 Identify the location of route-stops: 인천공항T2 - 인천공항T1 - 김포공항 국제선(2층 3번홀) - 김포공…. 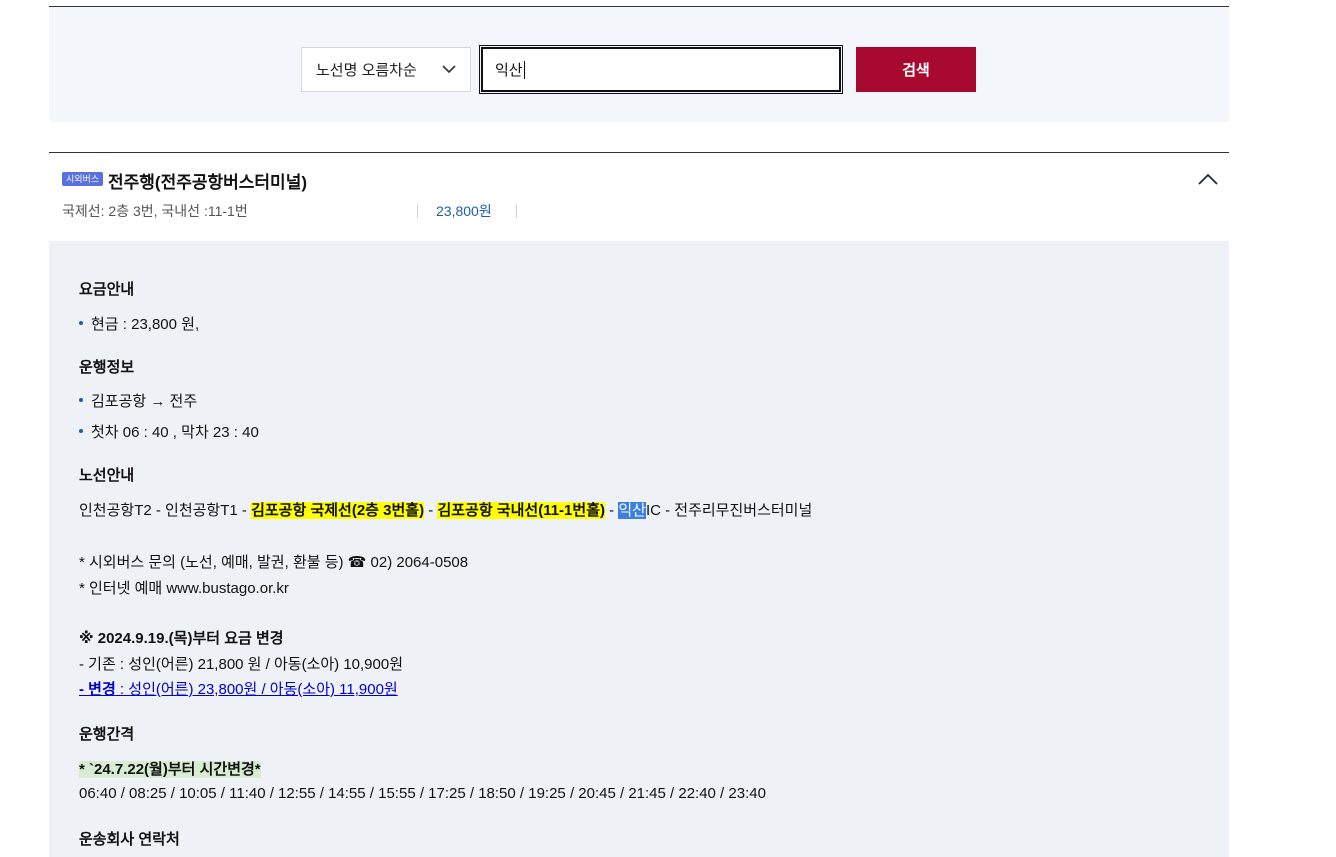
(445, 509).